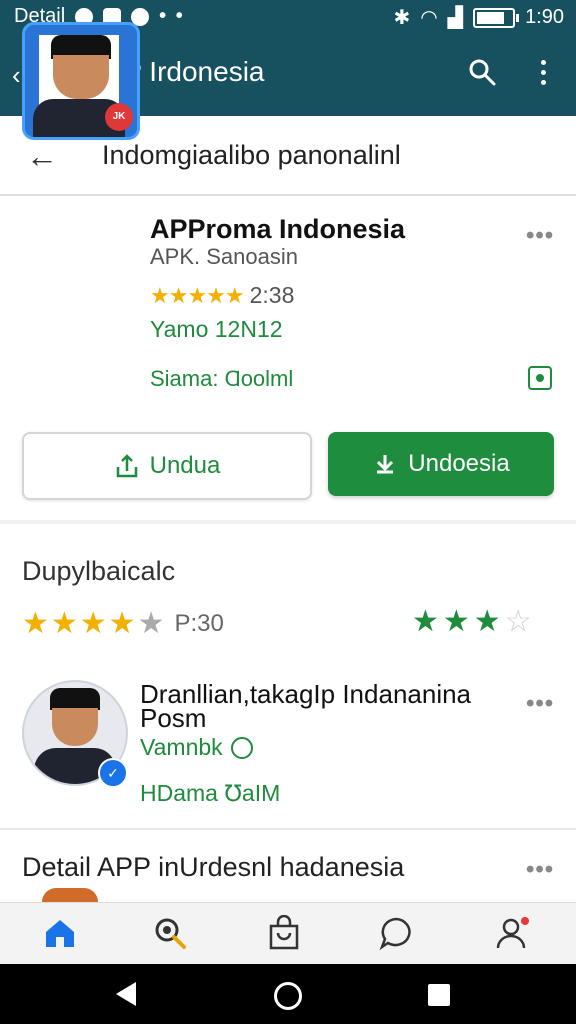 The width and height of the screenshot is (576, 1024). What do you see at coordinates (241, 747) in the screenshot?
I see `verified-ring-icon` at bounding box center [241, 747].